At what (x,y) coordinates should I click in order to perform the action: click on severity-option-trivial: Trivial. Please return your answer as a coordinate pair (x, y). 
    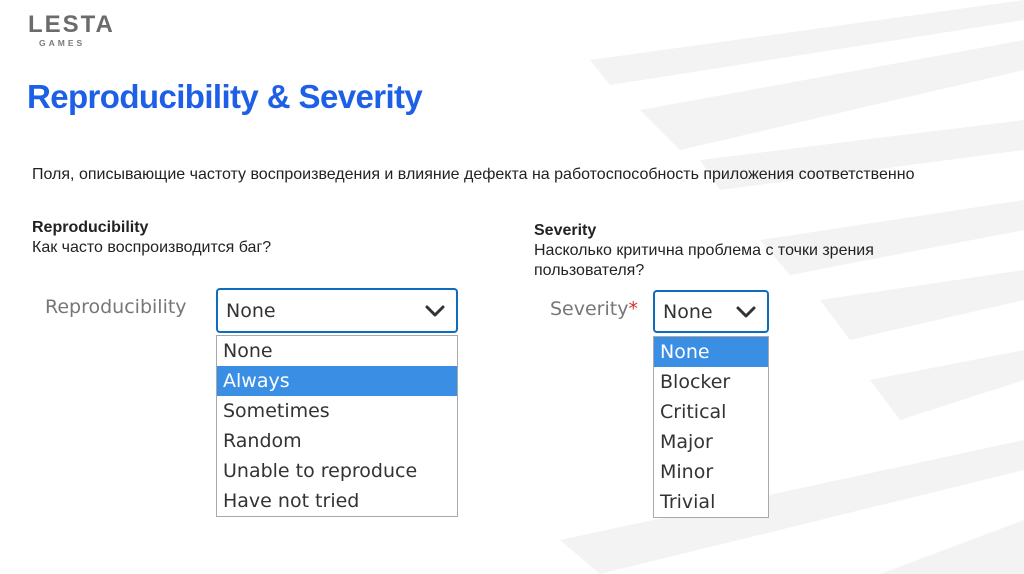
    Looking at the image, I should click on (711, 502).